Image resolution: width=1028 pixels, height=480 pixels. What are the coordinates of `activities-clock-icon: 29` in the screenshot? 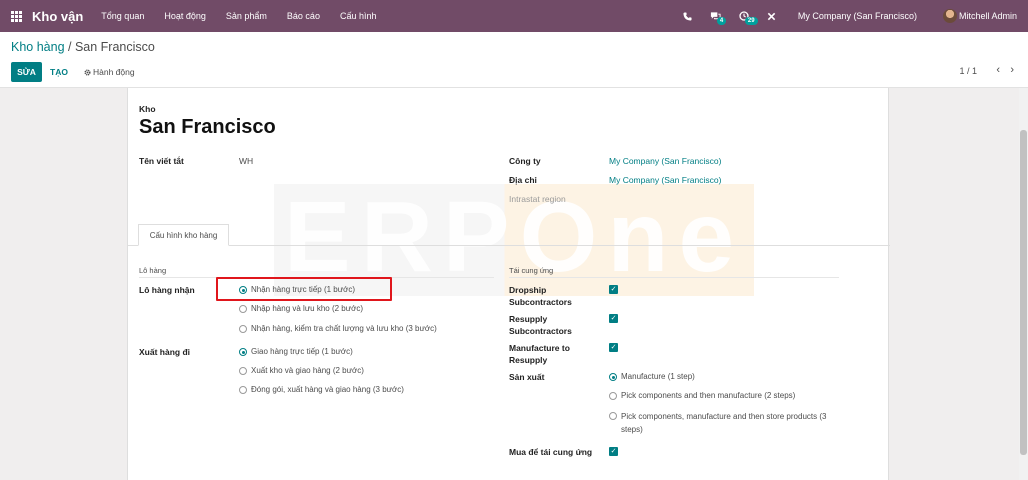 It's located at (744, 18).